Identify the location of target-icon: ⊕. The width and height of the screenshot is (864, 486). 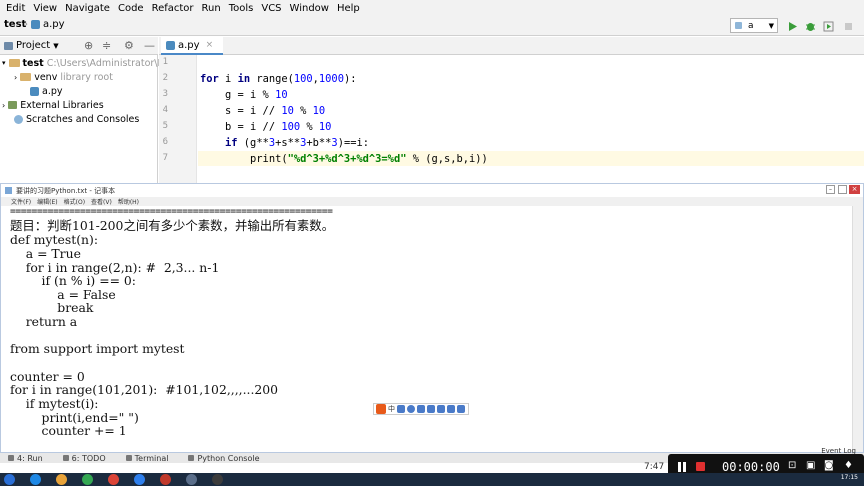
(88, 45).